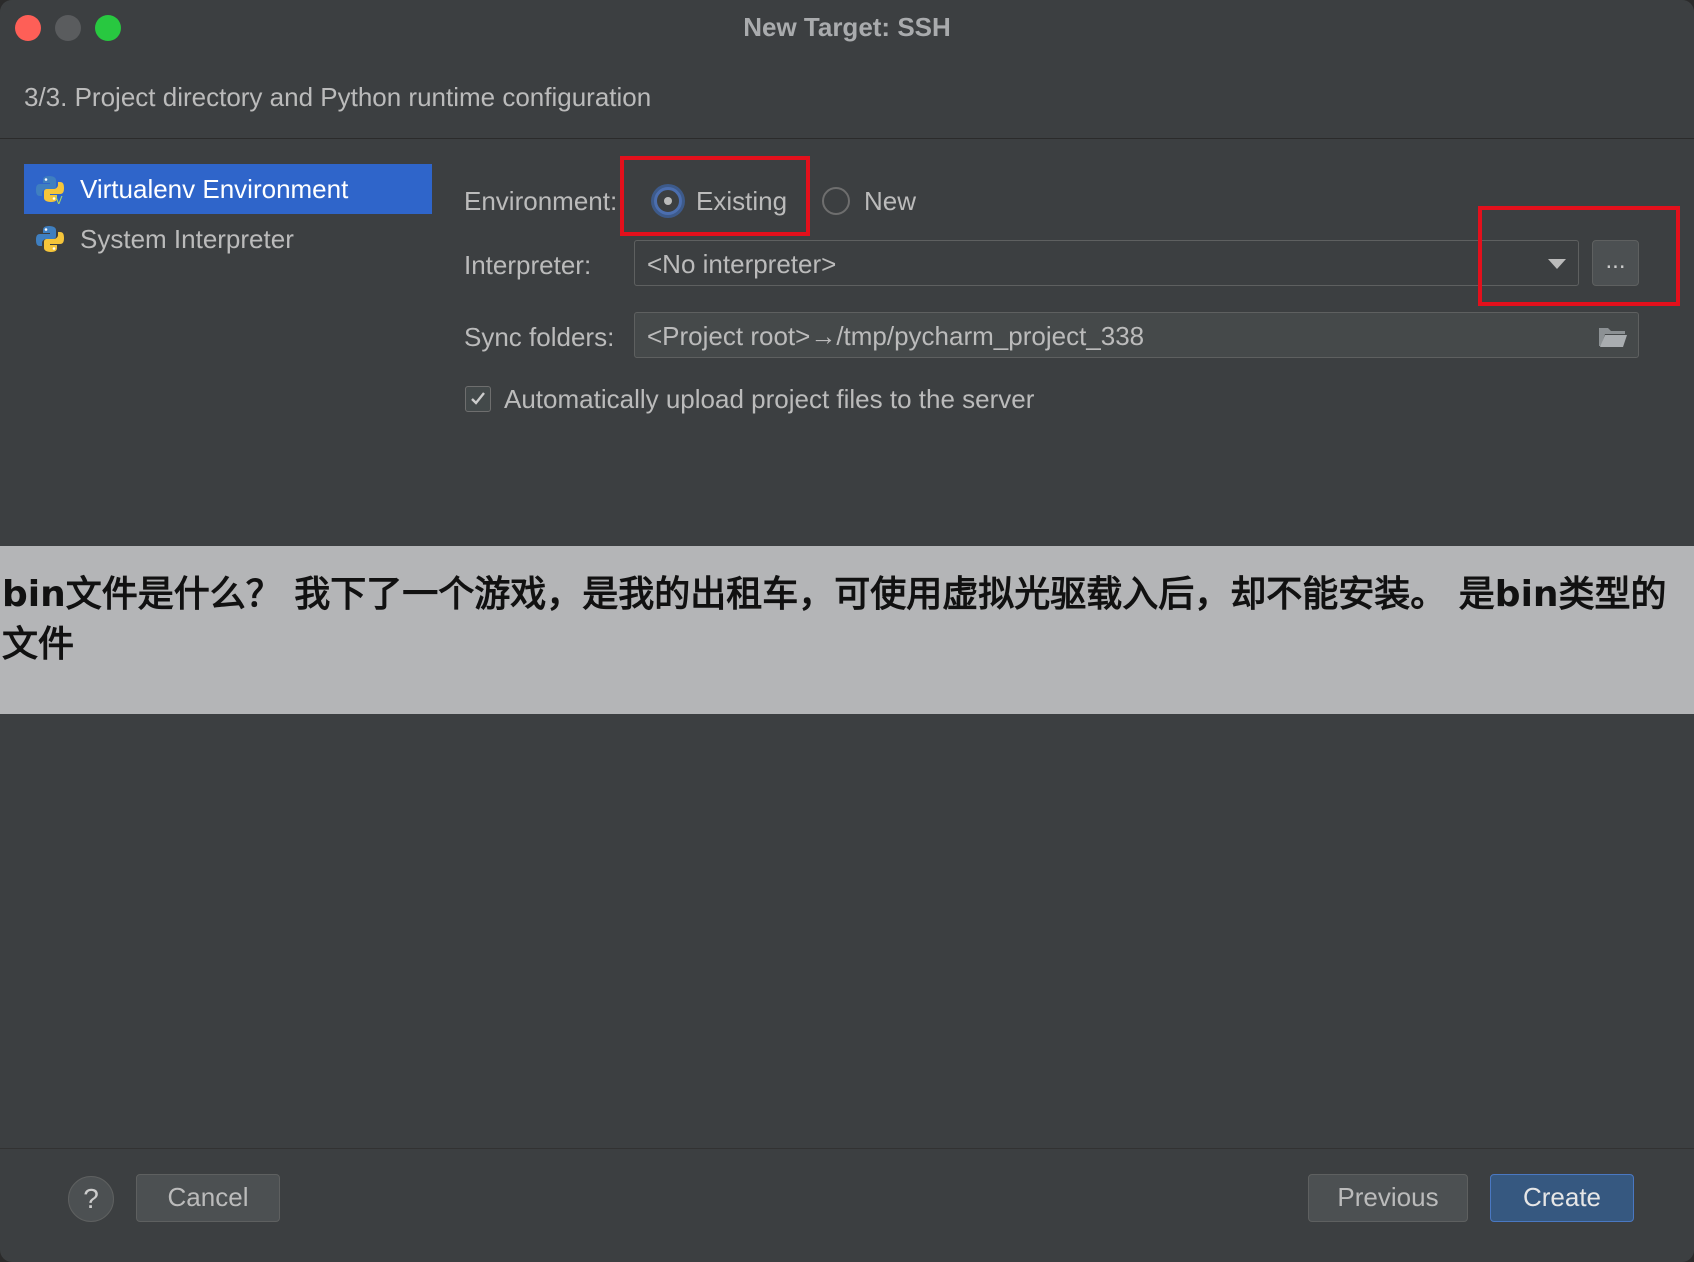 The image size is (1694, 1262). I want to click on caption-line: 文件, so click(38, 644).